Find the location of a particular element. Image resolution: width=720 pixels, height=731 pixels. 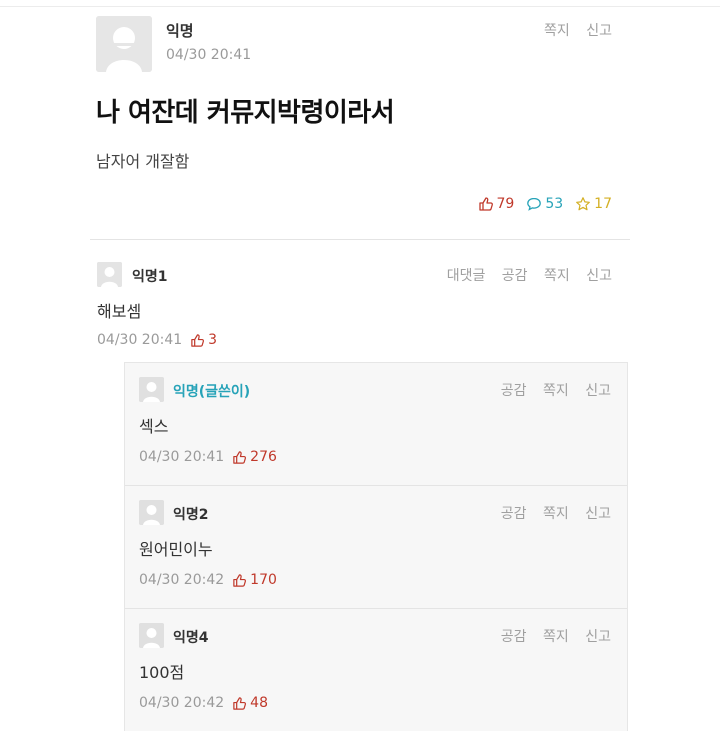

post-title: 나 여잔데 커뮤지박령이라서 is located at coordinates (245, 113).